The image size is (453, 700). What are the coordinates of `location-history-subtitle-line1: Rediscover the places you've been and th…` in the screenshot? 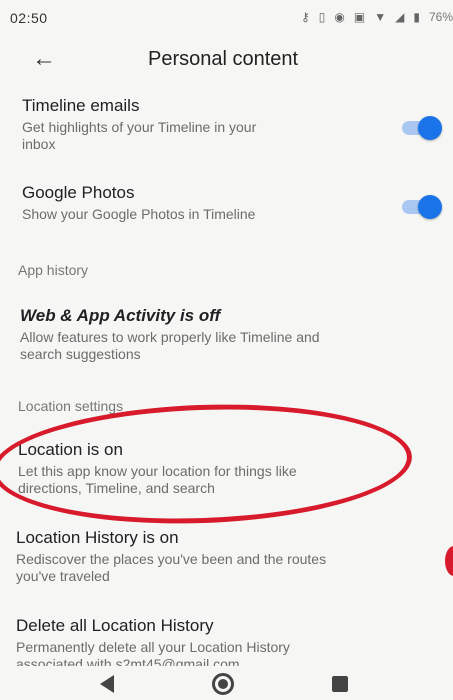 It's located at (171, 559).